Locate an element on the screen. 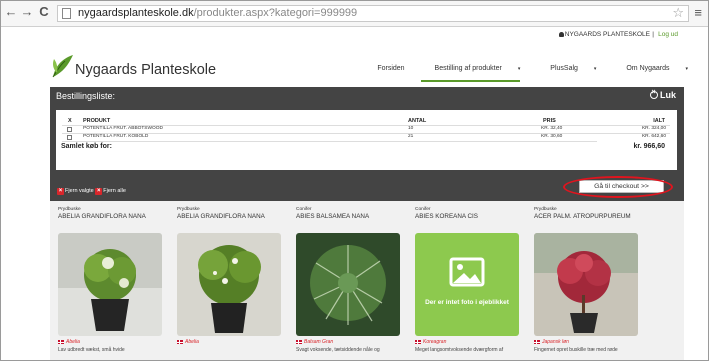 The image size is (709, 361). user-name: NYGAARDS PLANTESKOLE is located at coordinates (607, 34).